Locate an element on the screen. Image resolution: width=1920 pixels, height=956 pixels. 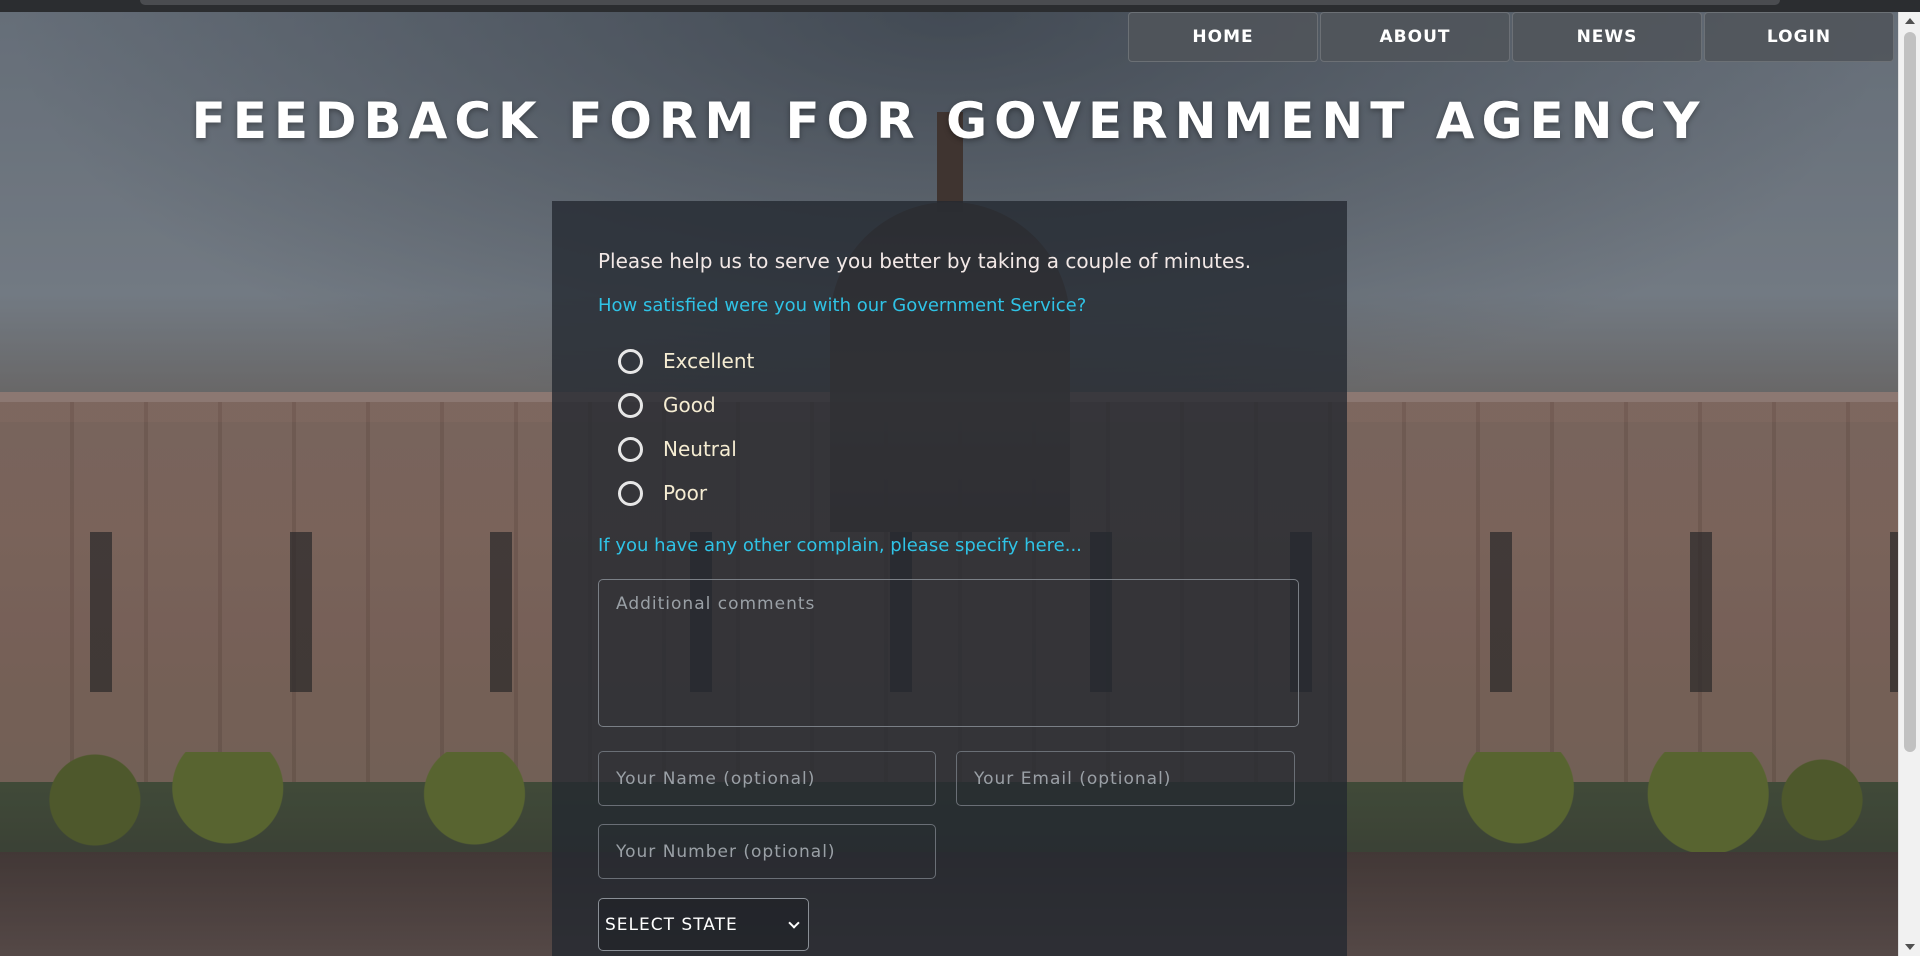
scroll-down-arrow-icon is located at coordinates (1910, 947).